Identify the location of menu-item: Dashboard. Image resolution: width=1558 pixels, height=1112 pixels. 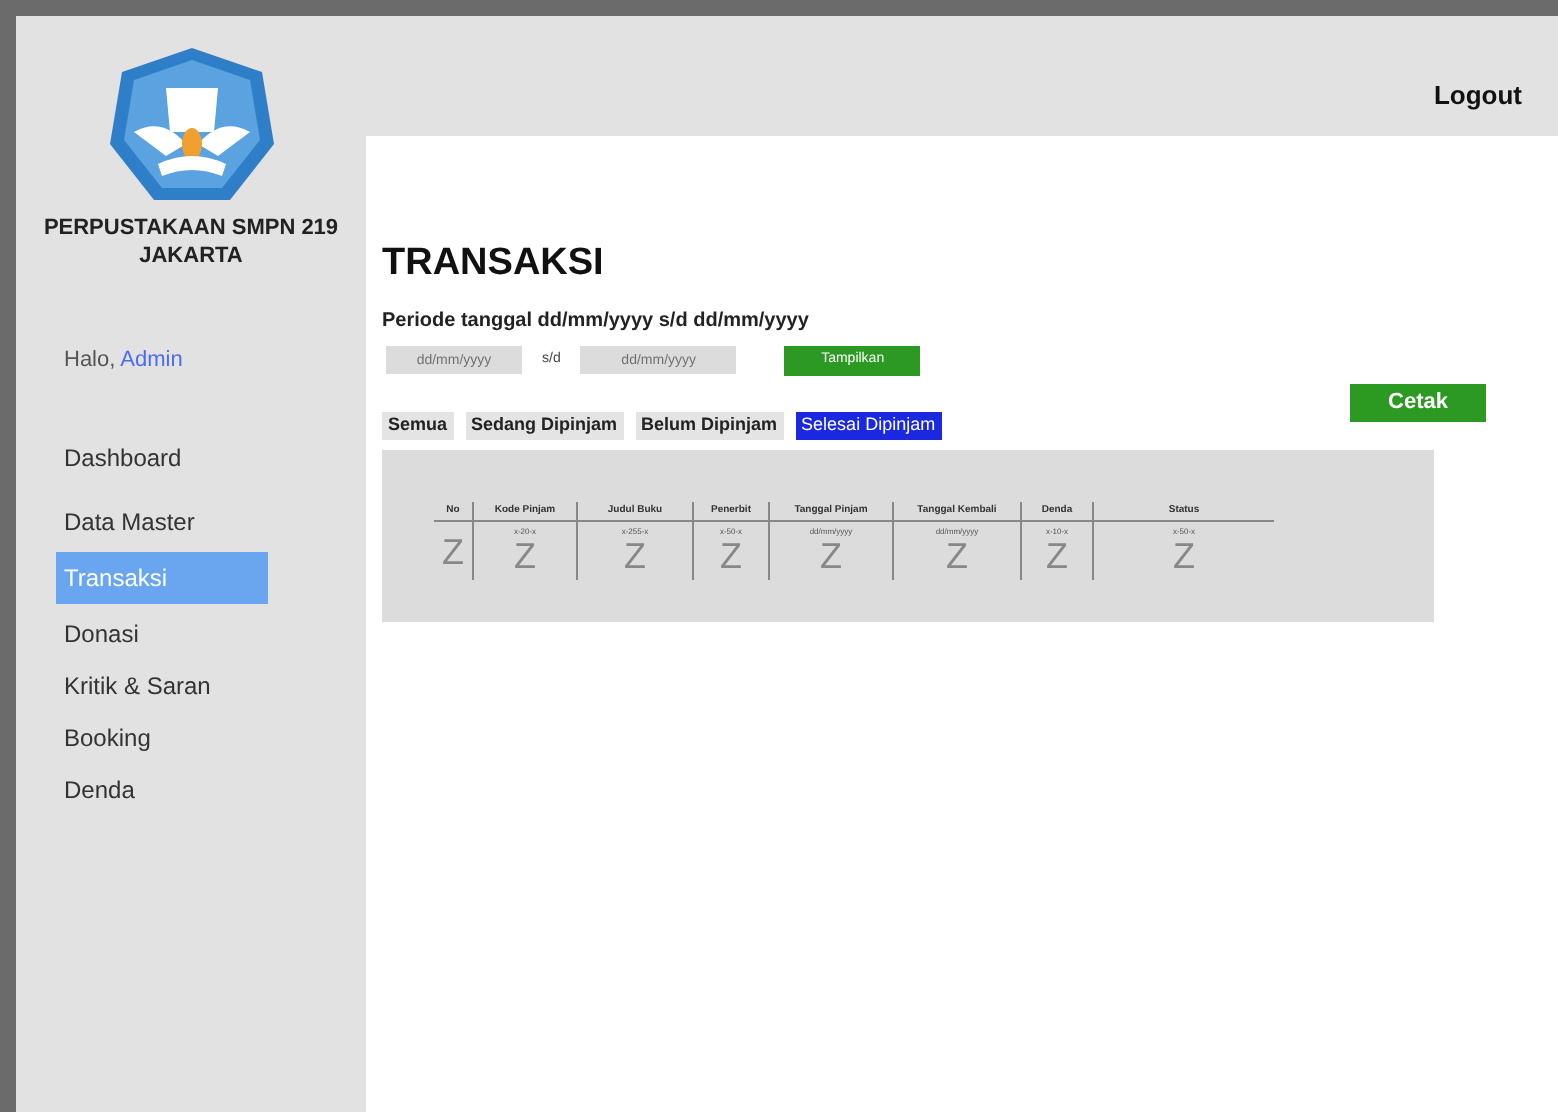
(162, 458).